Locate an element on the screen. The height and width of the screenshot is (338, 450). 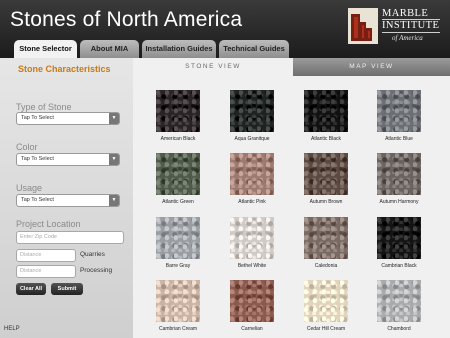
stone-name: Cedar Hill Cream is located at coordinates (326, 329).